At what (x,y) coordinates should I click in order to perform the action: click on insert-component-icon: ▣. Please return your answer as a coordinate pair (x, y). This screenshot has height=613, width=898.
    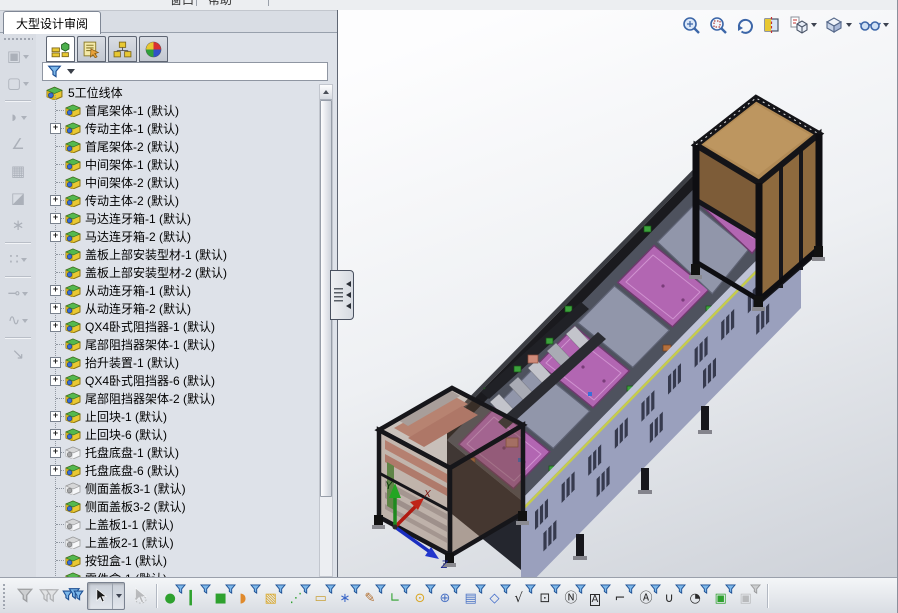
    Looking at the image, I should click on (18, 56).